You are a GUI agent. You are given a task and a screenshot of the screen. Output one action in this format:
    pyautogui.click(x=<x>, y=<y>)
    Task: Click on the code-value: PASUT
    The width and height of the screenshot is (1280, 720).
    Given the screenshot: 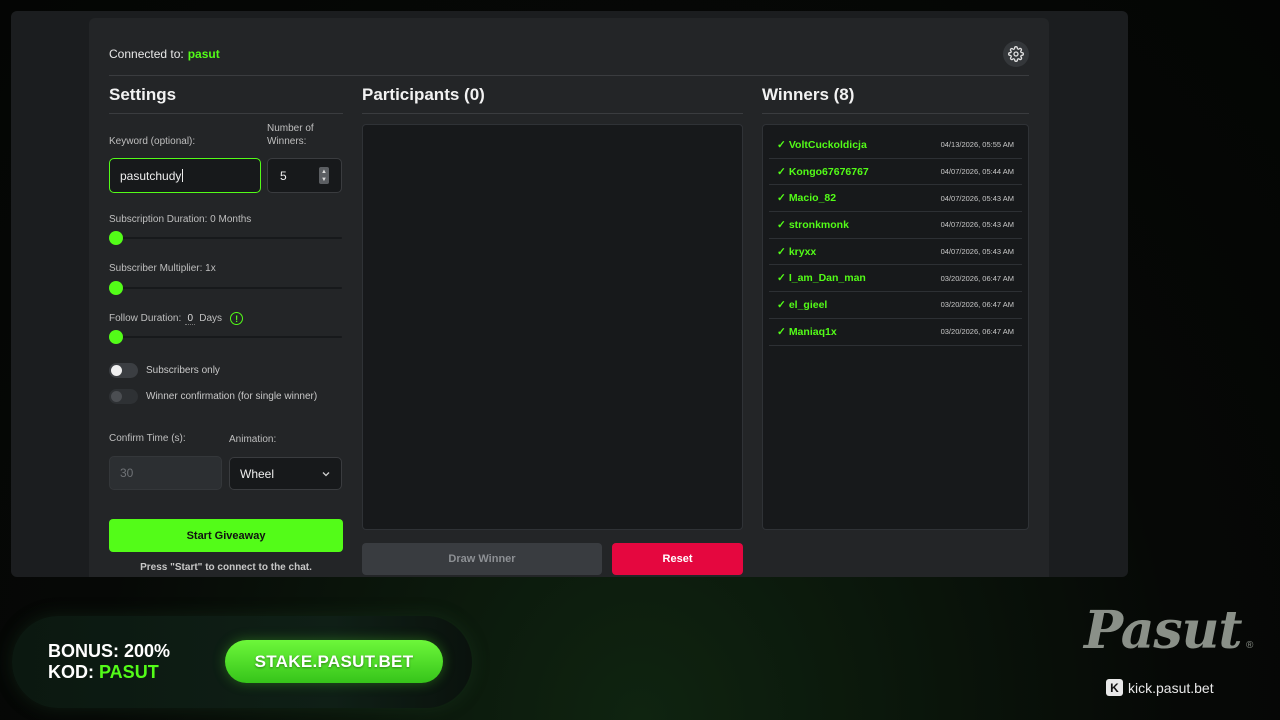 What is the action you would take?
    pyautogui.click(x=129, y=672)
    